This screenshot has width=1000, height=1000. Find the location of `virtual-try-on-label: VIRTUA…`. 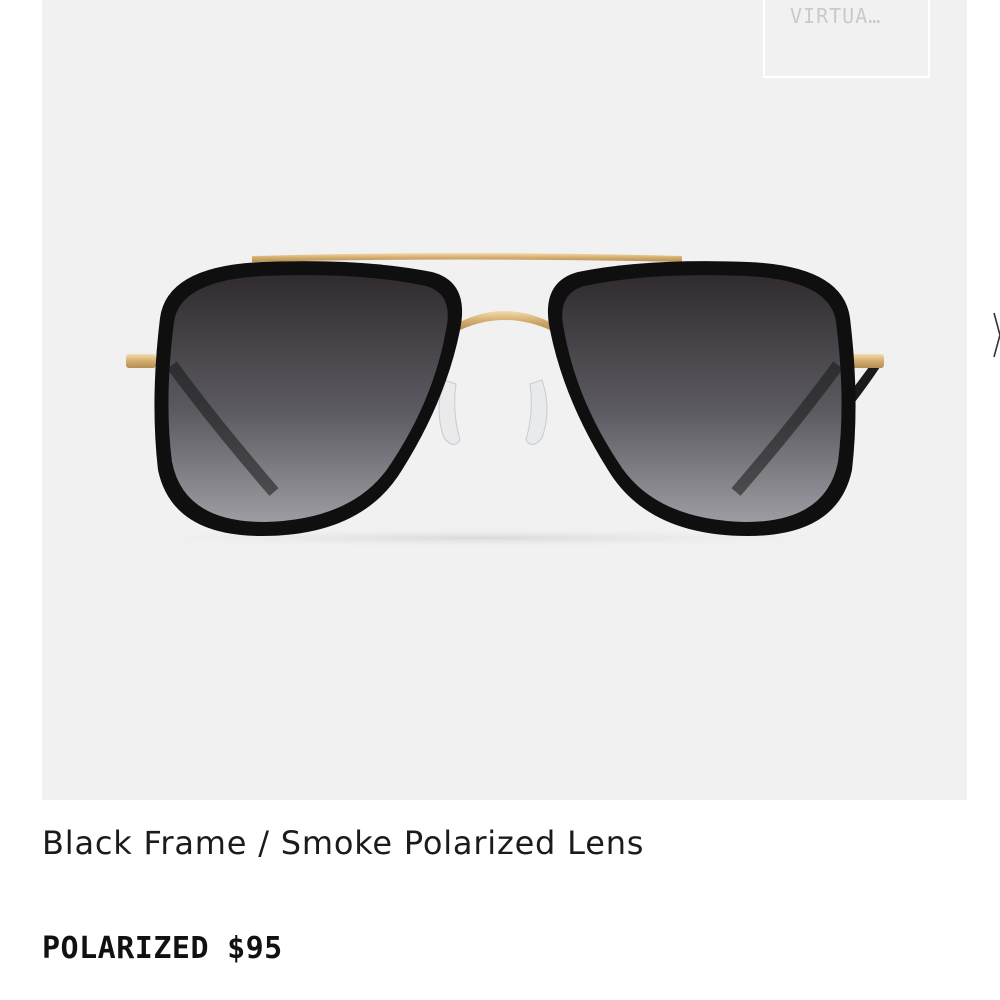

virtual-try-on-label: VIRTUA… is located at coordinates (836, 16).